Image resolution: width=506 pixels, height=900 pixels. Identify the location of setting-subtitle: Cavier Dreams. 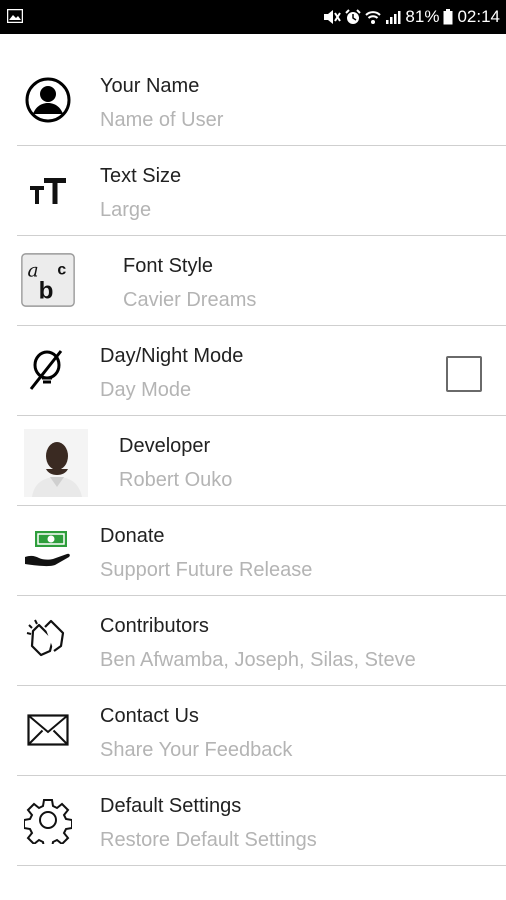
(190, 300).